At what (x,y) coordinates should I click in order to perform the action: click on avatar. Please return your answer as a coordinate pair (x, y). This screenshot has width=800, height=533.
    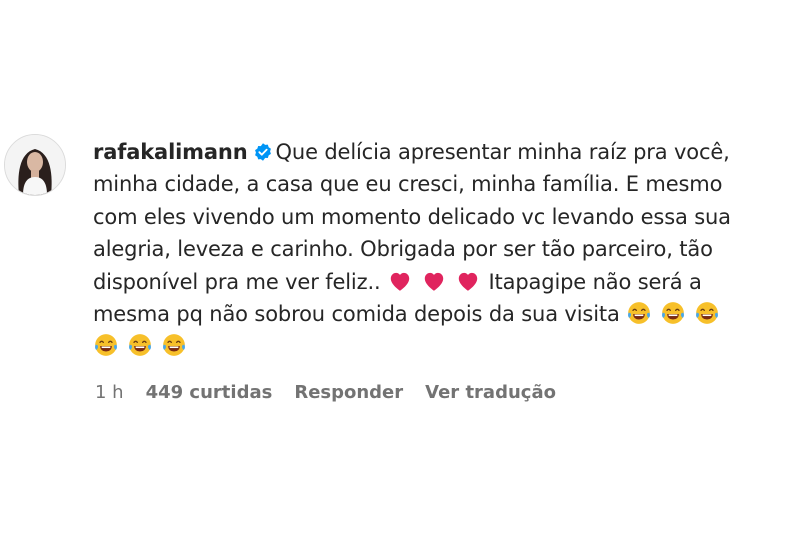
    Looking at the image, I should click on (35, 165).